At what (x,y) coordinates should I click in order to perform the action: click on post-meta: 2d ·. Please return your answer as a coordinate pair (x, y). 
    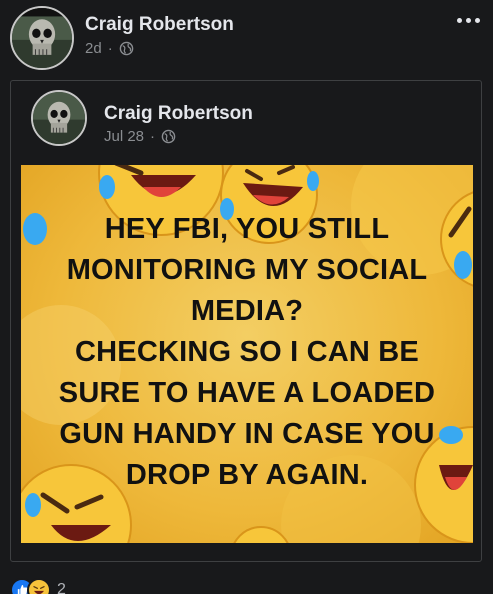
    Looking at the image, I should click on (109, 48).